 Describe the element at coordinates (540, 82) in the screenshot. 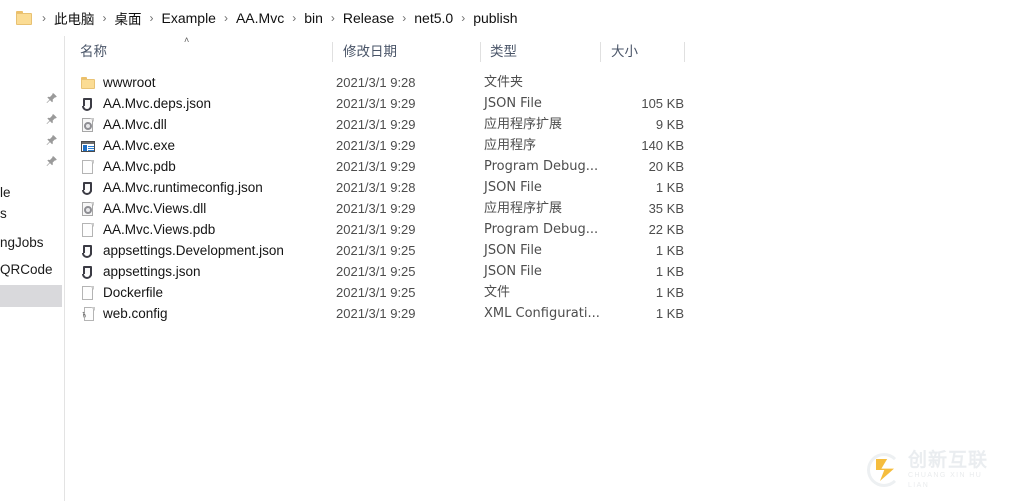

I see `file-row: wwwroot 2021/3/1 9:28 文件夹` at that location.